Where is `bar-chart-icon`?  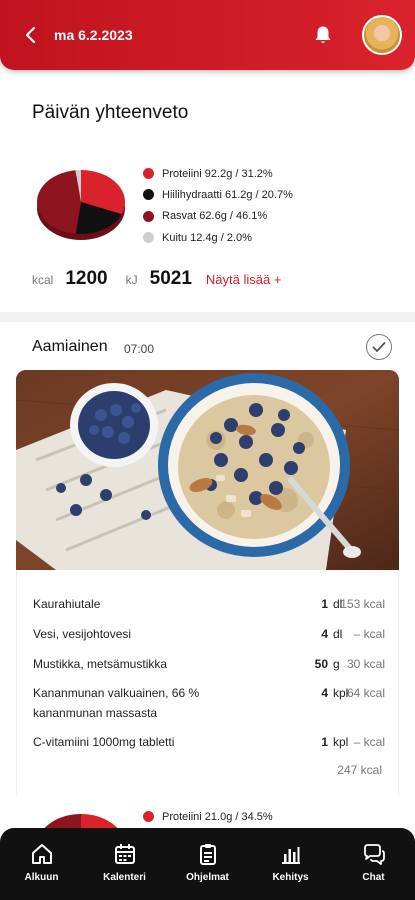
bar-chart-icon is located at coordinates (290, 855).